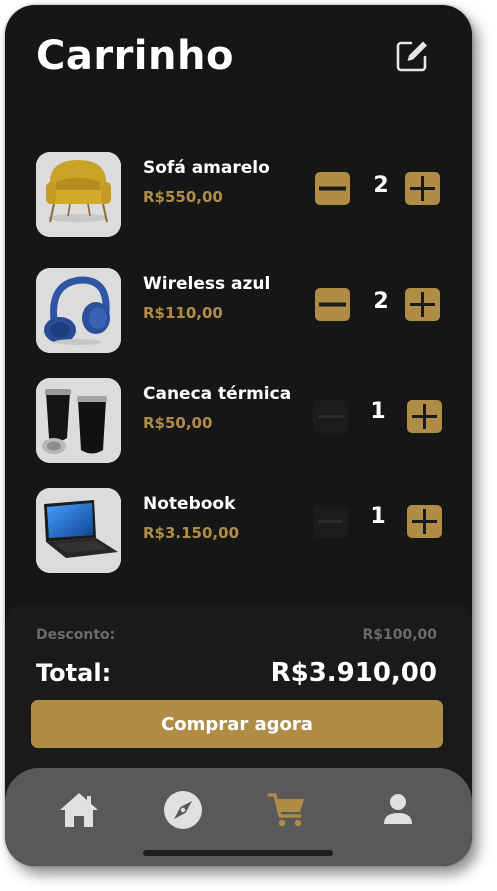 The width and height of the screenshot is (497, 891). Describe the element at coordinates (399, 635) in the screenshot. I see `discount-value: R$100,00` at that location.